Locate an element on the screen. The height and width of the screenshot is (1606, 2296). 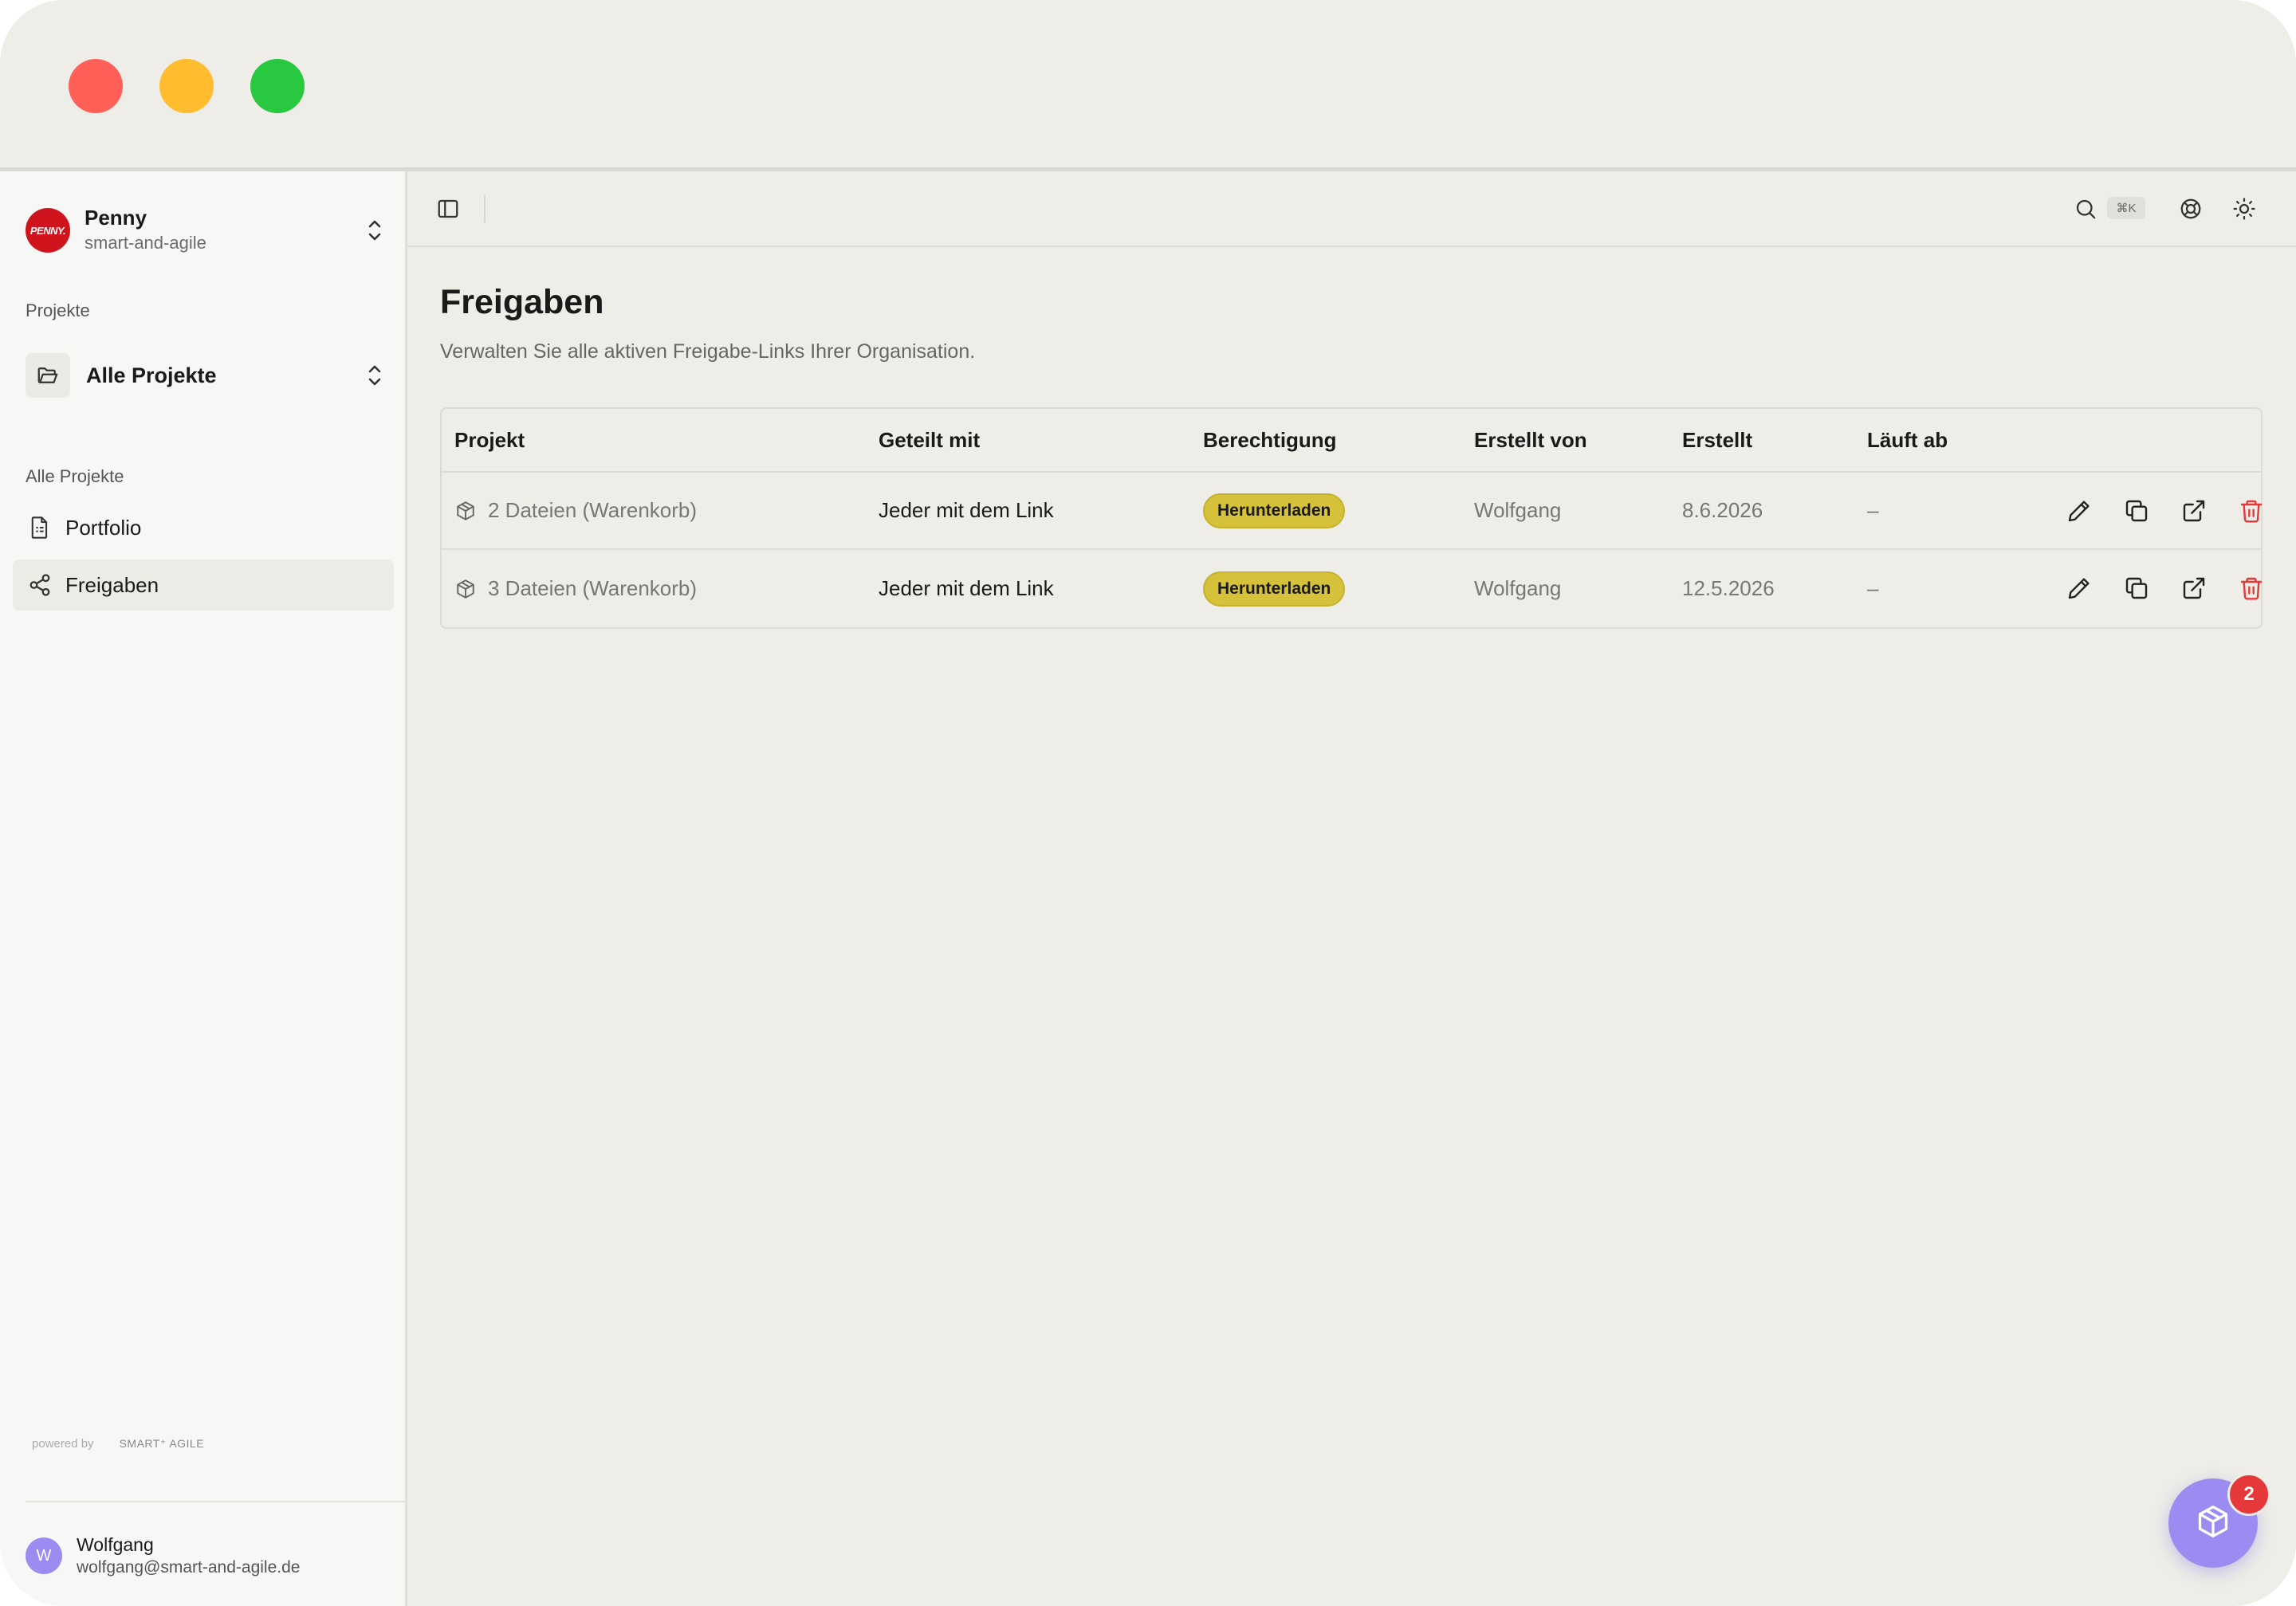
close-window-button is located at coordinates (96, 86).